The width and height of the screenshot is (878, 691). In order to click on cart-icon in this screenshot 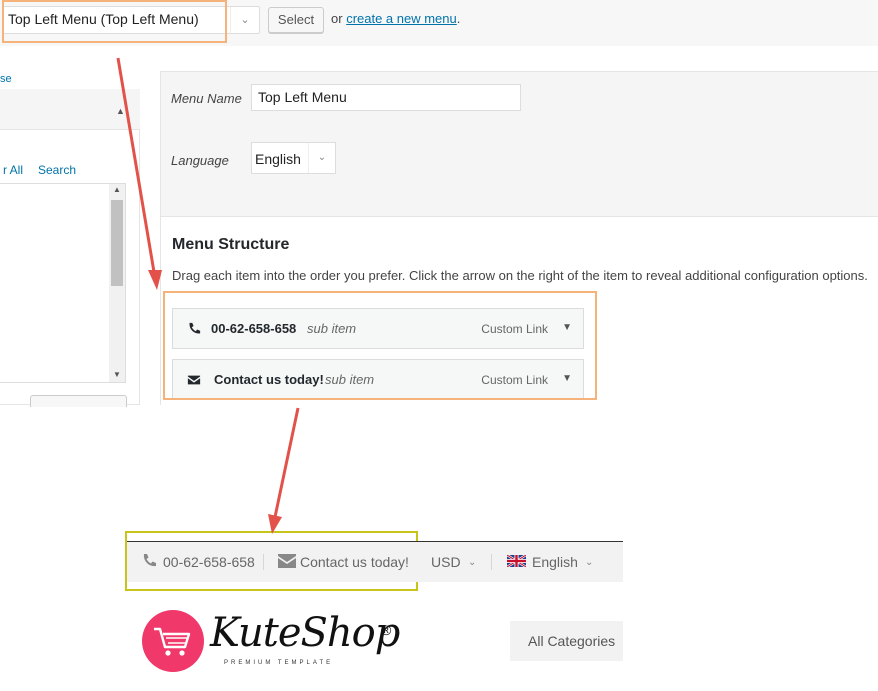, I will do `click(172, 641)`.